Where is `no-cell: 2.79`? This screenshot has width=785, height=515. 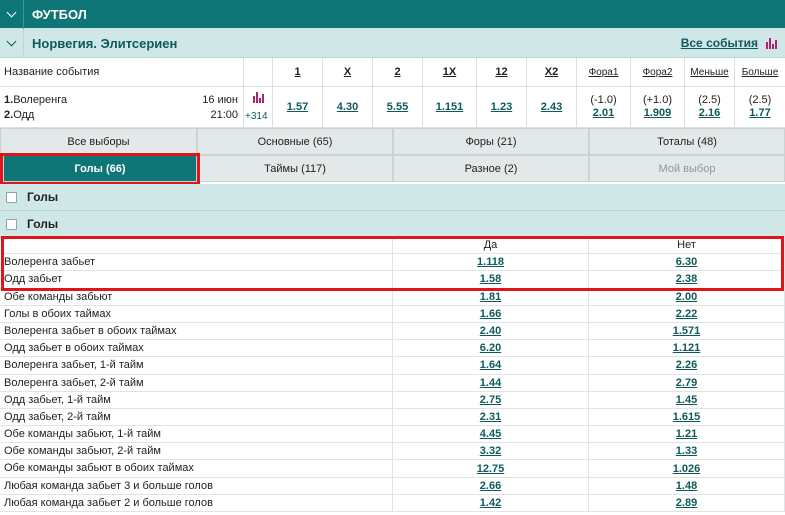
no-cell: 2.79 is located at coordinates (686, 382).